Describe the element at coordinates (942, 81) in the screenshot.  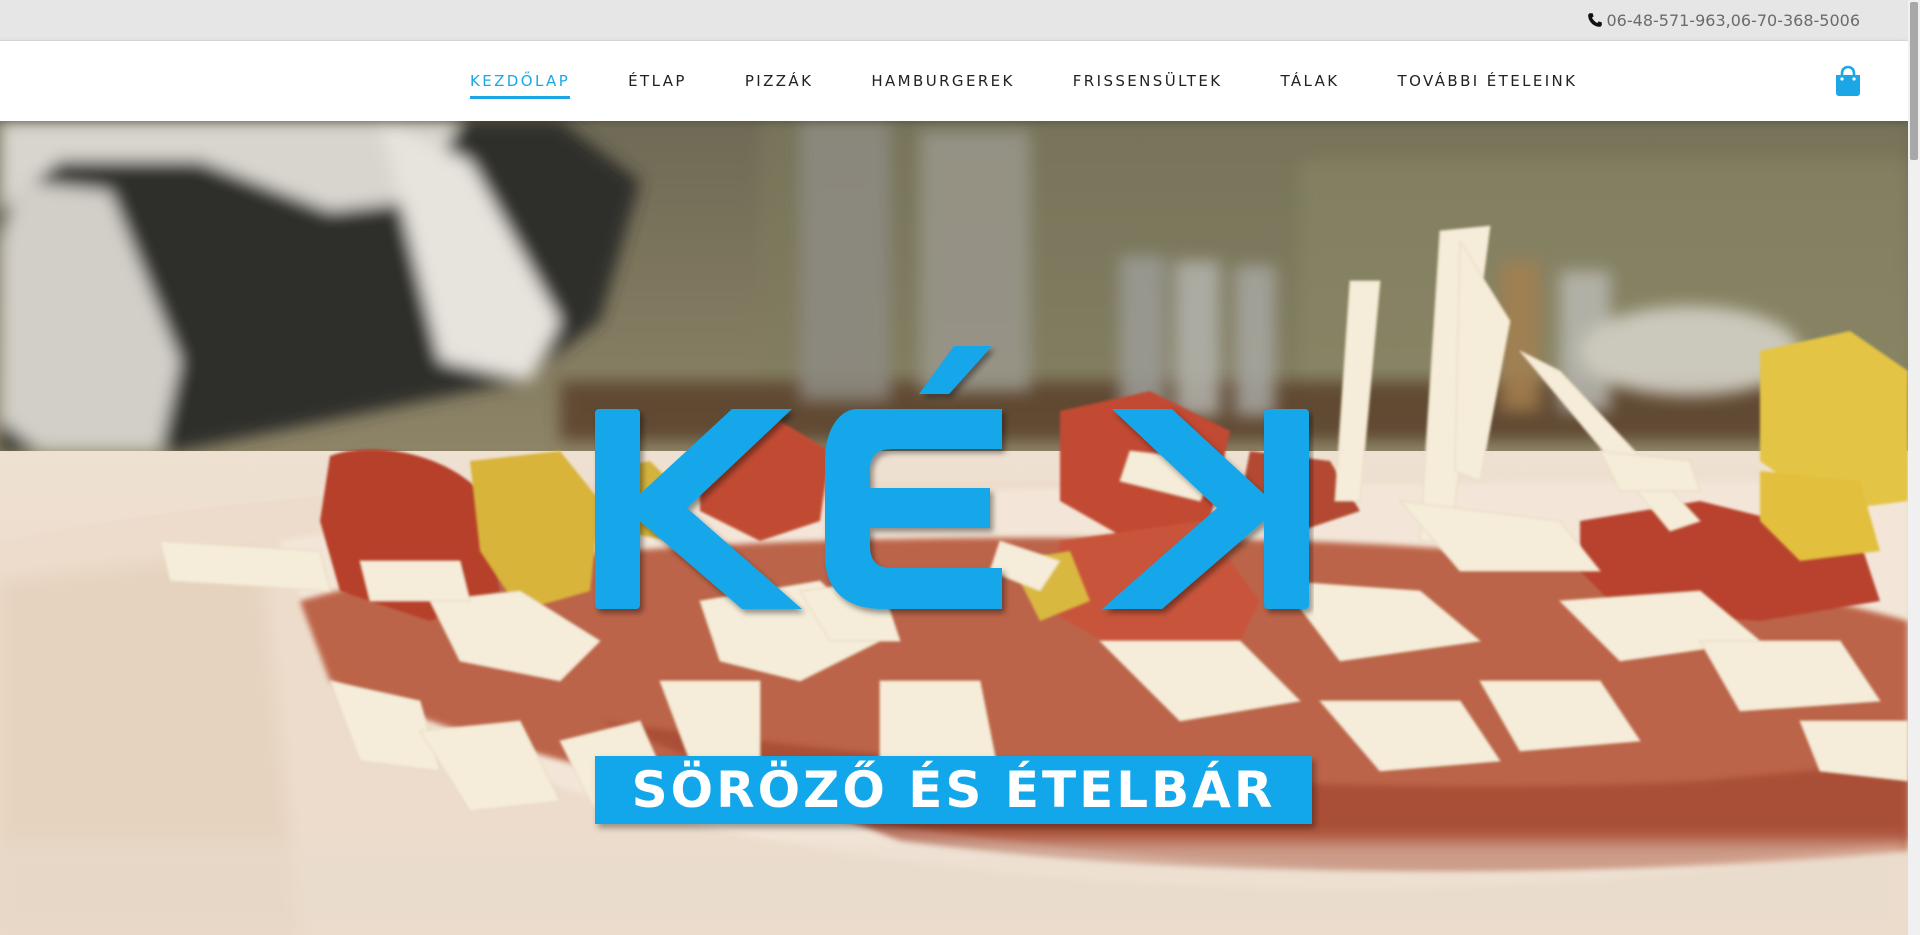
I see `nav-item-hamburgerek: HAMBURGEREK` at that location.